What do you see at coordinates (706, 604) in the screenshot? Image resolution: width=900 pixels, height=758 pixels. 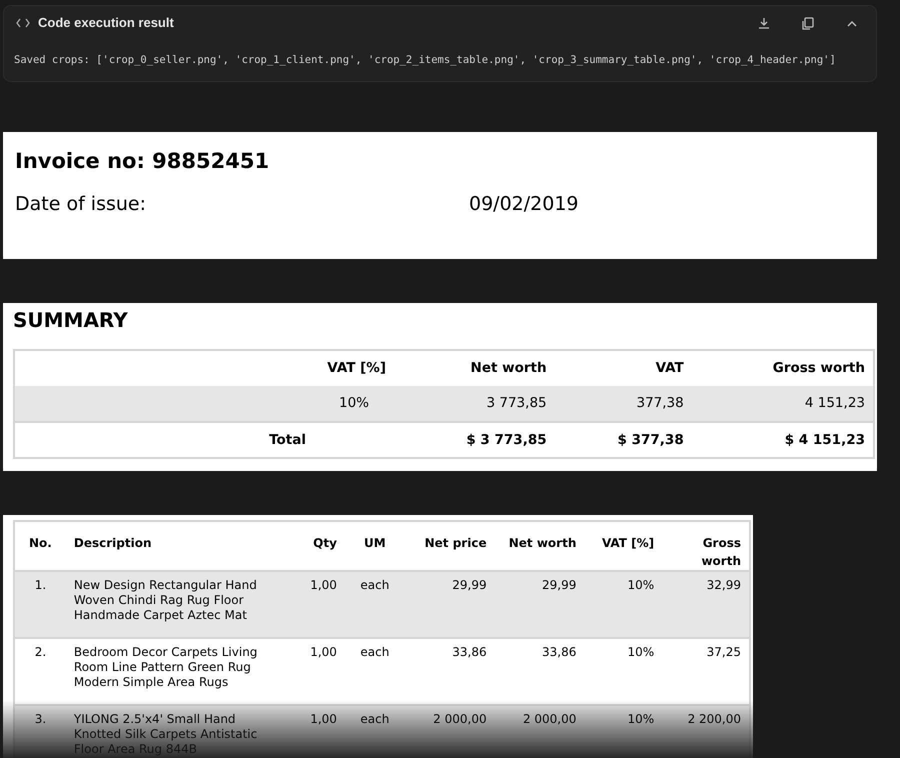 I see `table-cell: 32,99` at bounding box center [706, 604].